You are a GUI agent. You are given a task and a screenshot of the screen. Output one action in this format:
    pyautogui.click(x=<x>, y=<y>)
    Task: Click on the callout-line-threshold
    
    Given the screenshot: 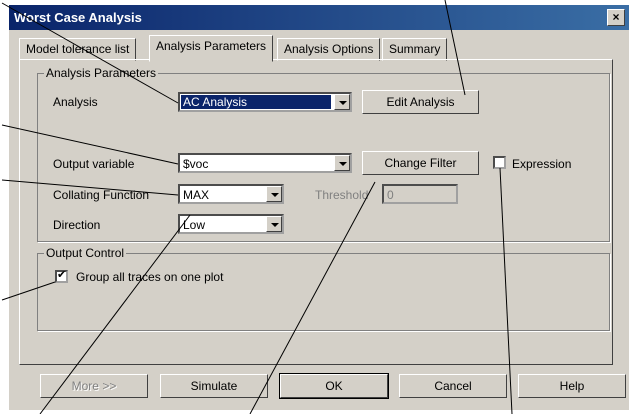 What is the action you would take?
    pyautogui.click(x=312, y=297)
    